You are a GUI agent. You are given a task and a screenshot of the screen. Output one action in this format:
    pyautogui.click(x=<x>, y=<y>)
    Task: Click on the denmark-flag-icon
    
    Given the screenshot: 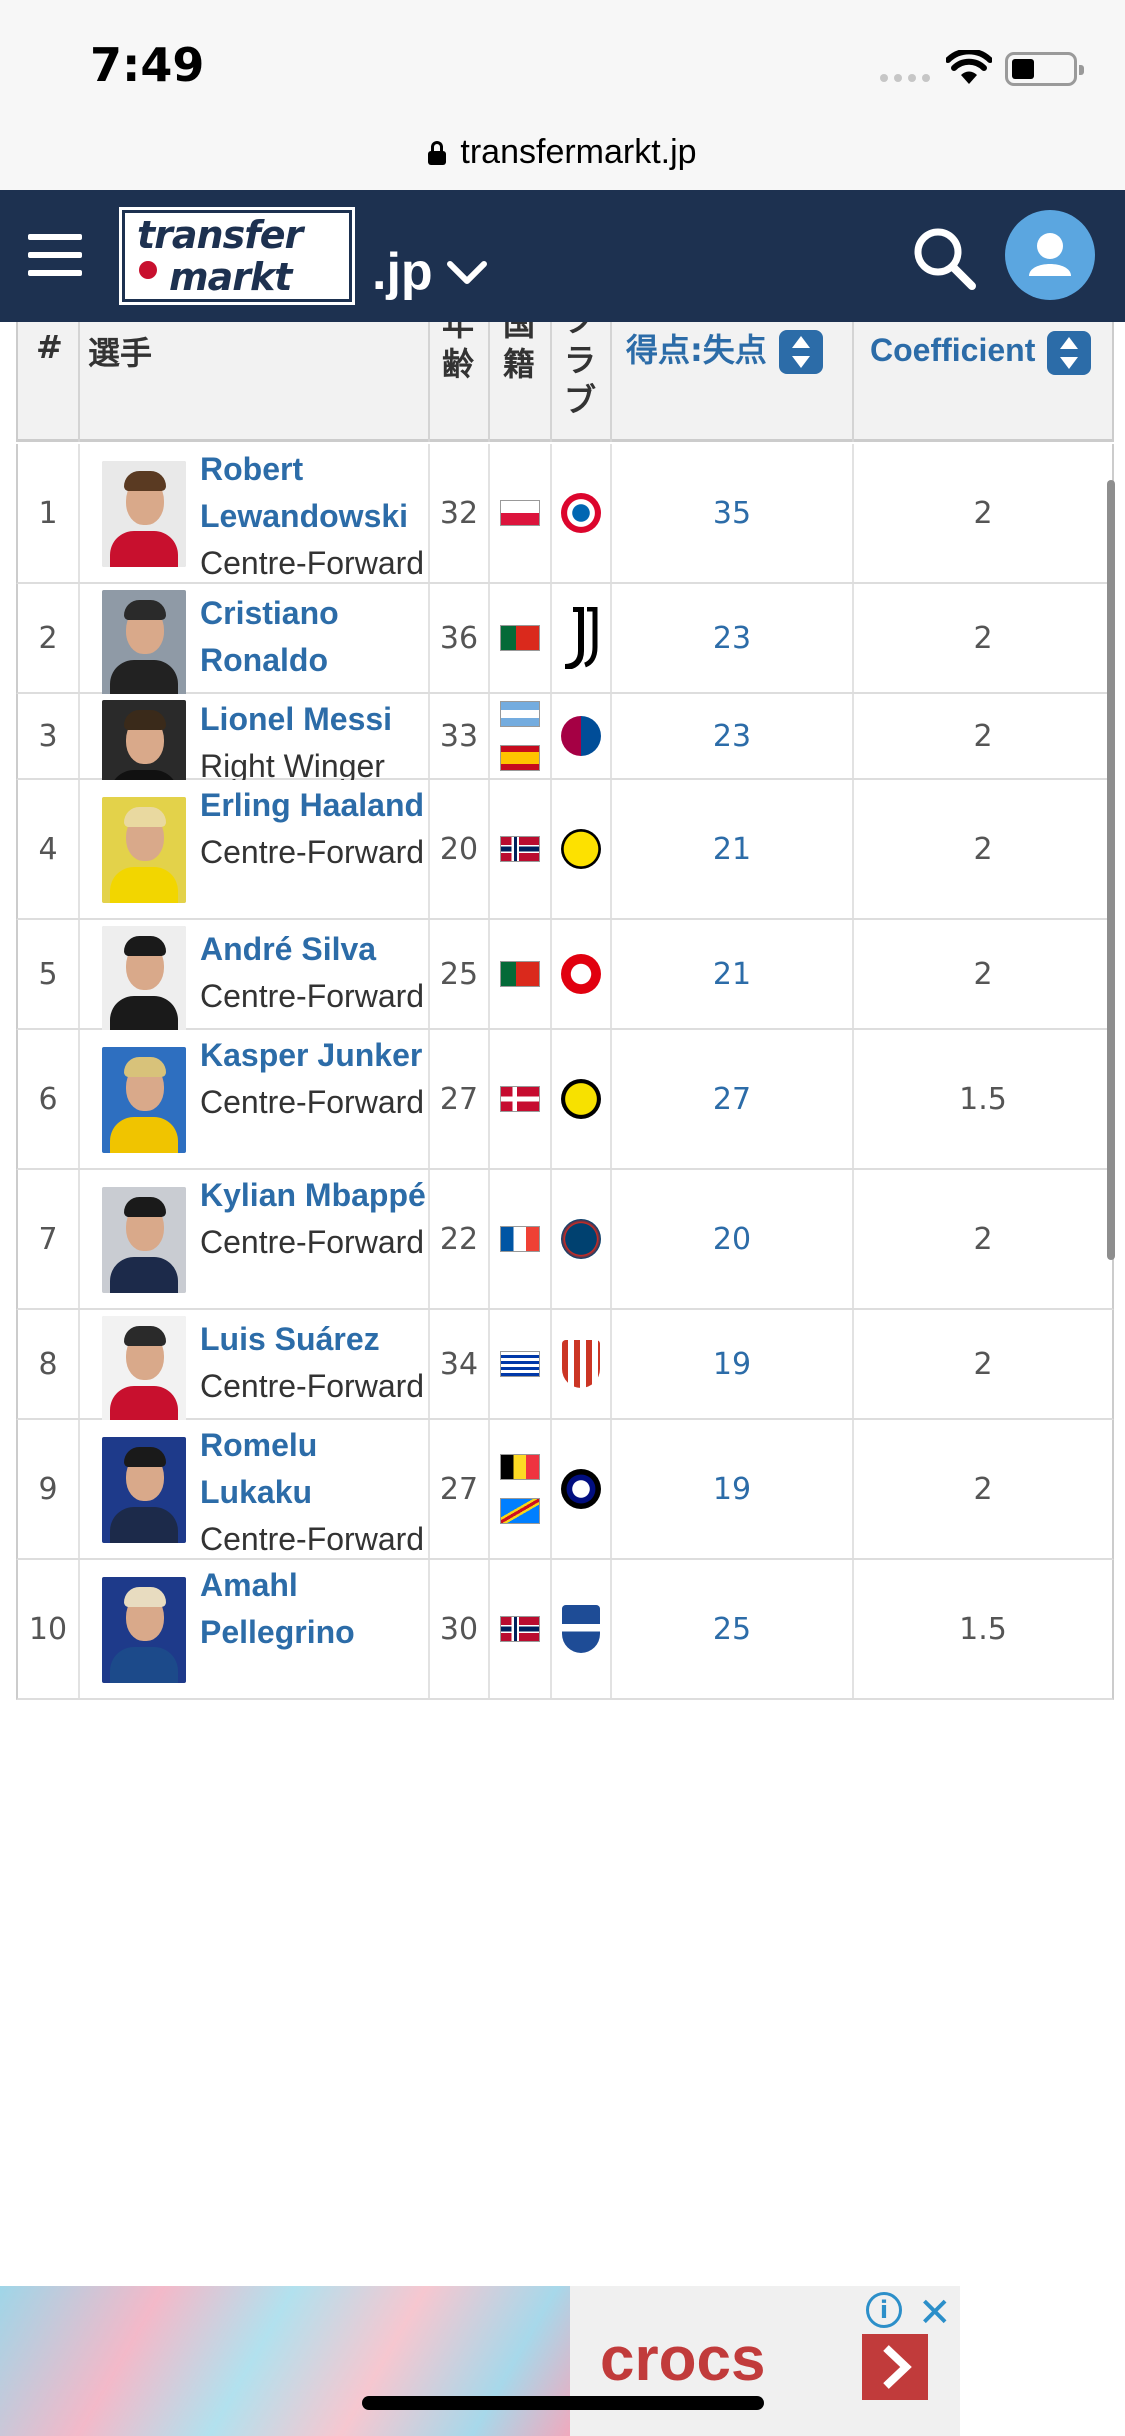 What is the action you would take?
    pyautogui.click(x=520, y=1099)
    